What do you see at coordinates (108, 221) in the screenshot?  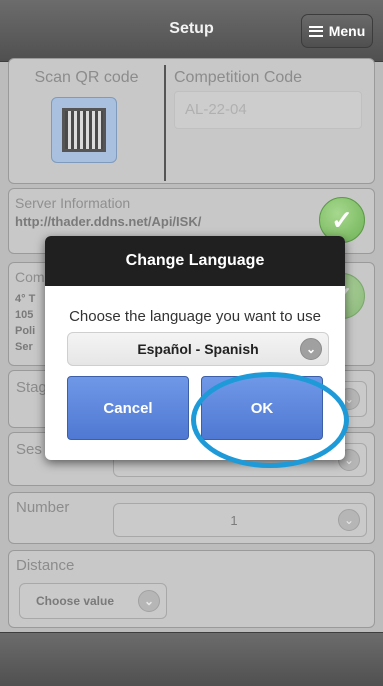 I see `server-url: http://thader.ddns.net/Api/ISK/` at bounding box center [108, 221].